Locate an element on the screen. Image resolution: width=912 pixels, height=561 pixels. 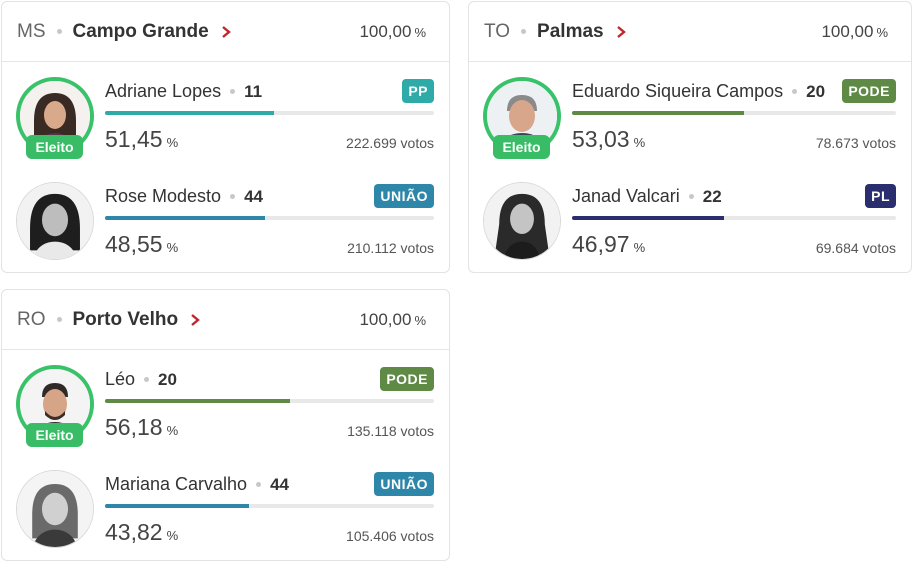
candidate-name: Mariana Carvalho is located at coordinates (176, 484).